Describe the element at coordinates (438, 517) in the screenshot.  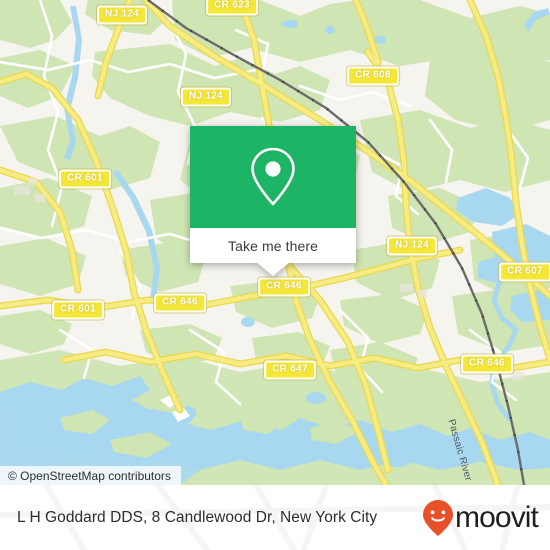
I see `moovit-smiley-pin-icon` at that location.